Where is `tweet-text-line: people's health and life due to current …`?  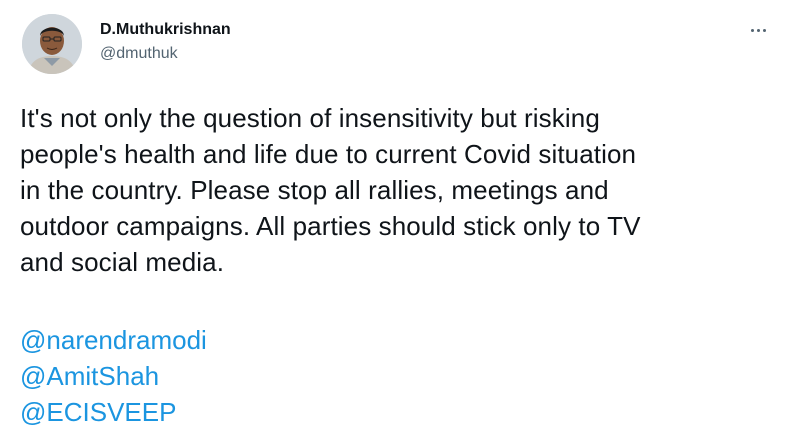
tweet-text-line: people's health and life due to current … is located at coordinates (328, 154).